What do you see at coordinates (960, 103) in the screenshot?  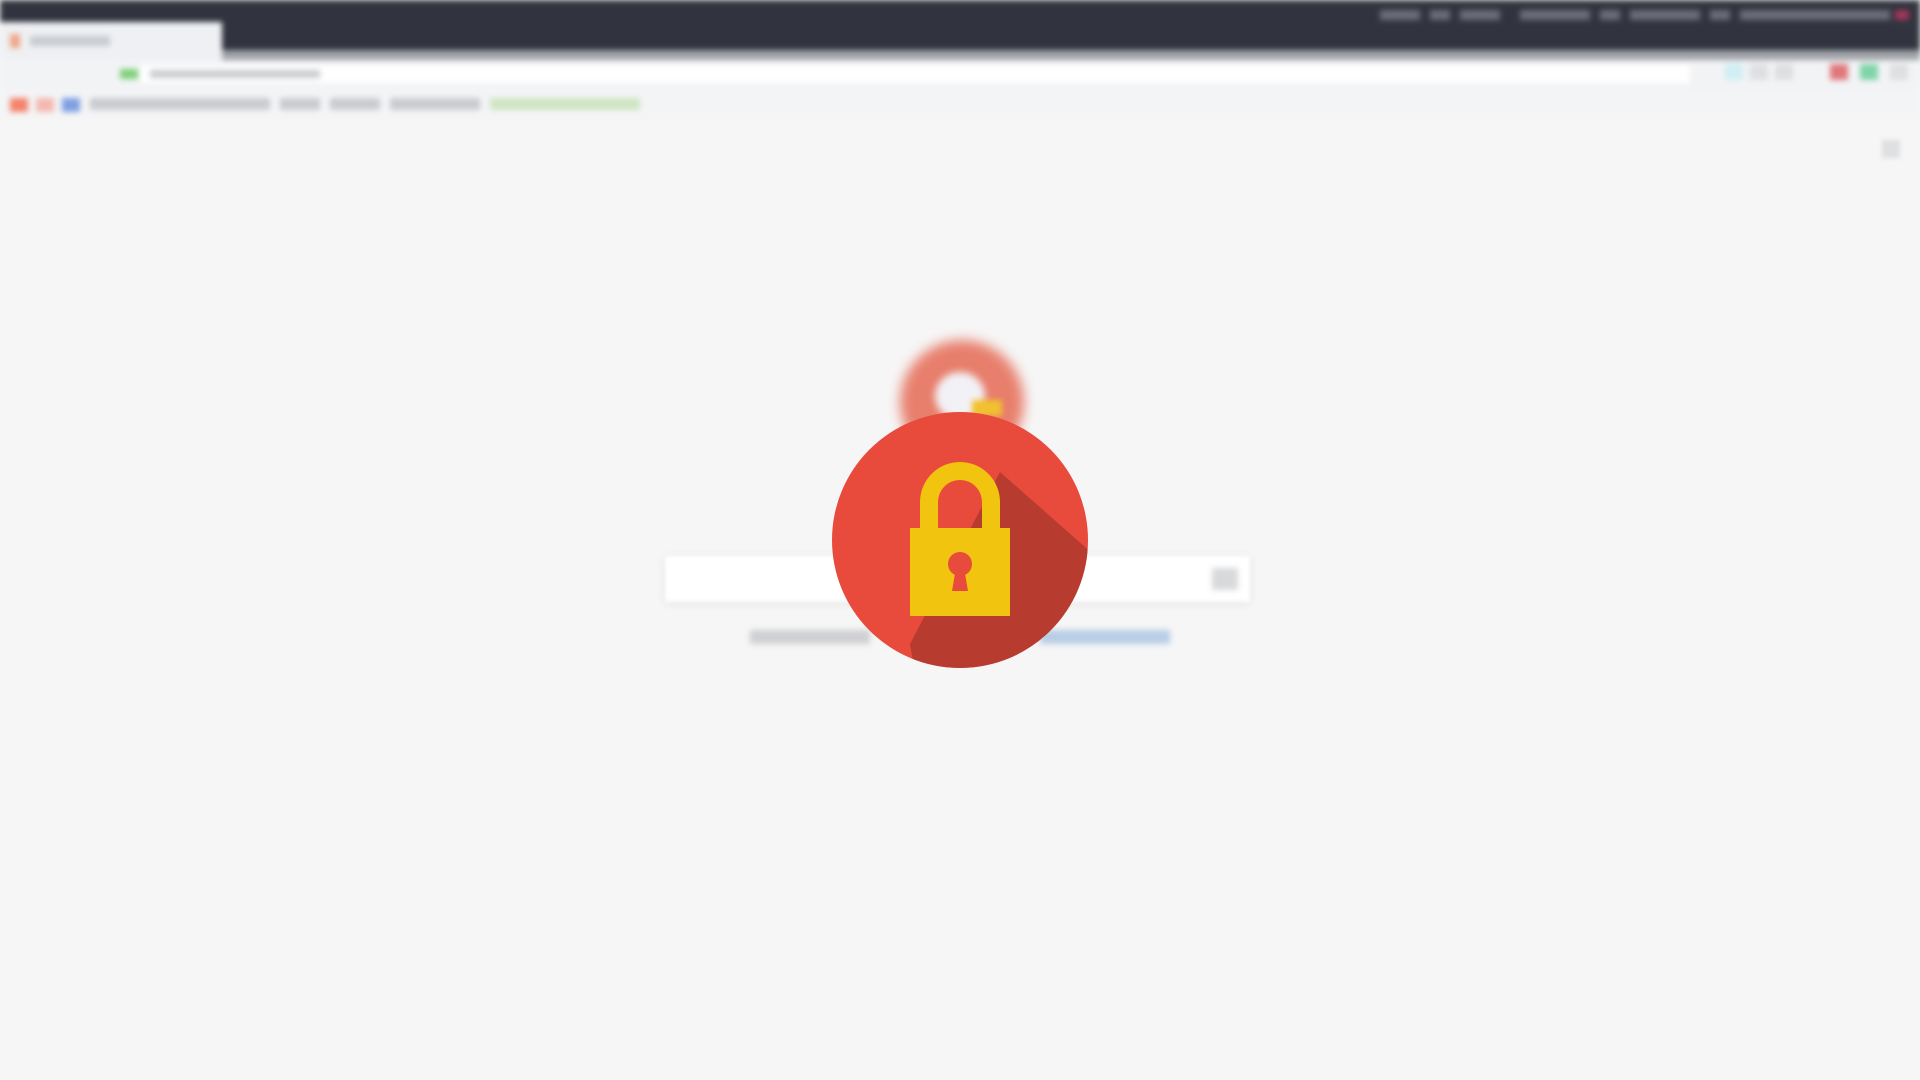 I see `bookmarks-bar` at bounding box center [960, 103].